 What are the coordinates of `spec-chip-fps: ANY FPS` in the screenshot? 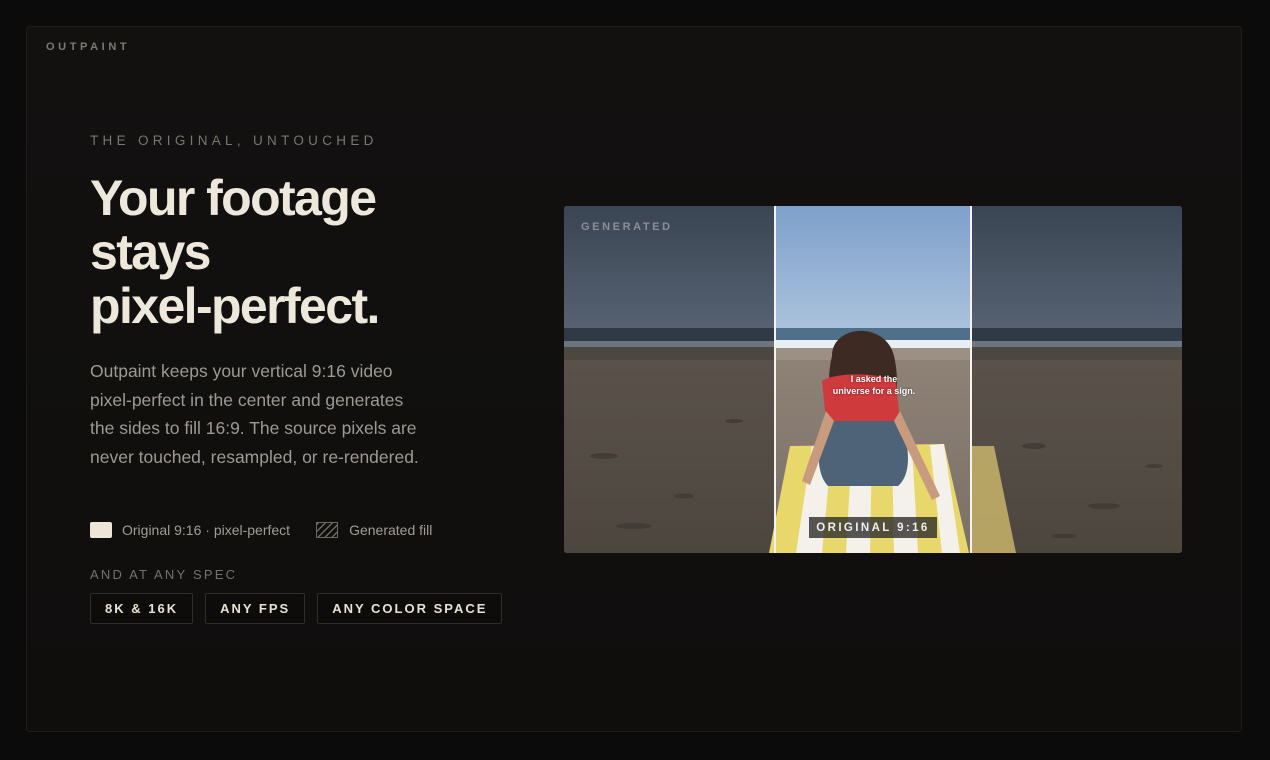 It's located at (255, 608).